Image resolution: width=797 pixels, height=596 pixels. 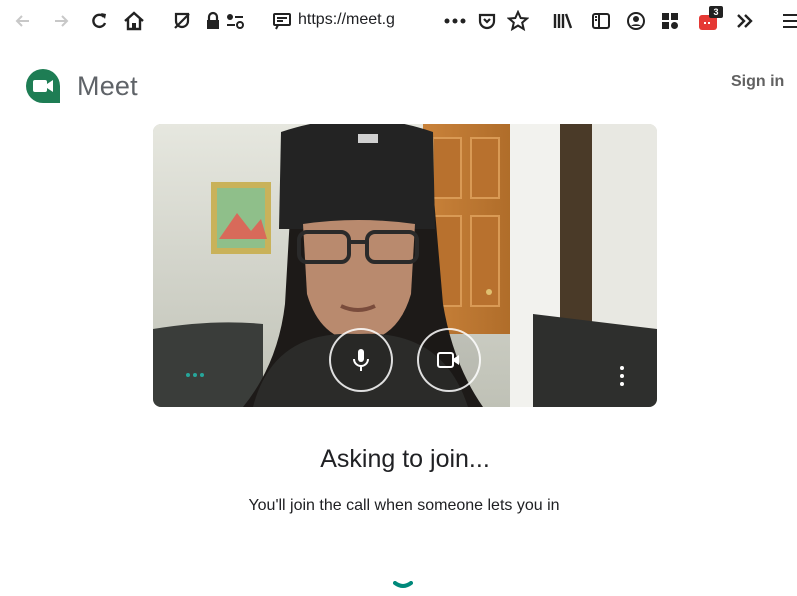 I want to click on meet-logo-icon, so click(x=43, y=86).